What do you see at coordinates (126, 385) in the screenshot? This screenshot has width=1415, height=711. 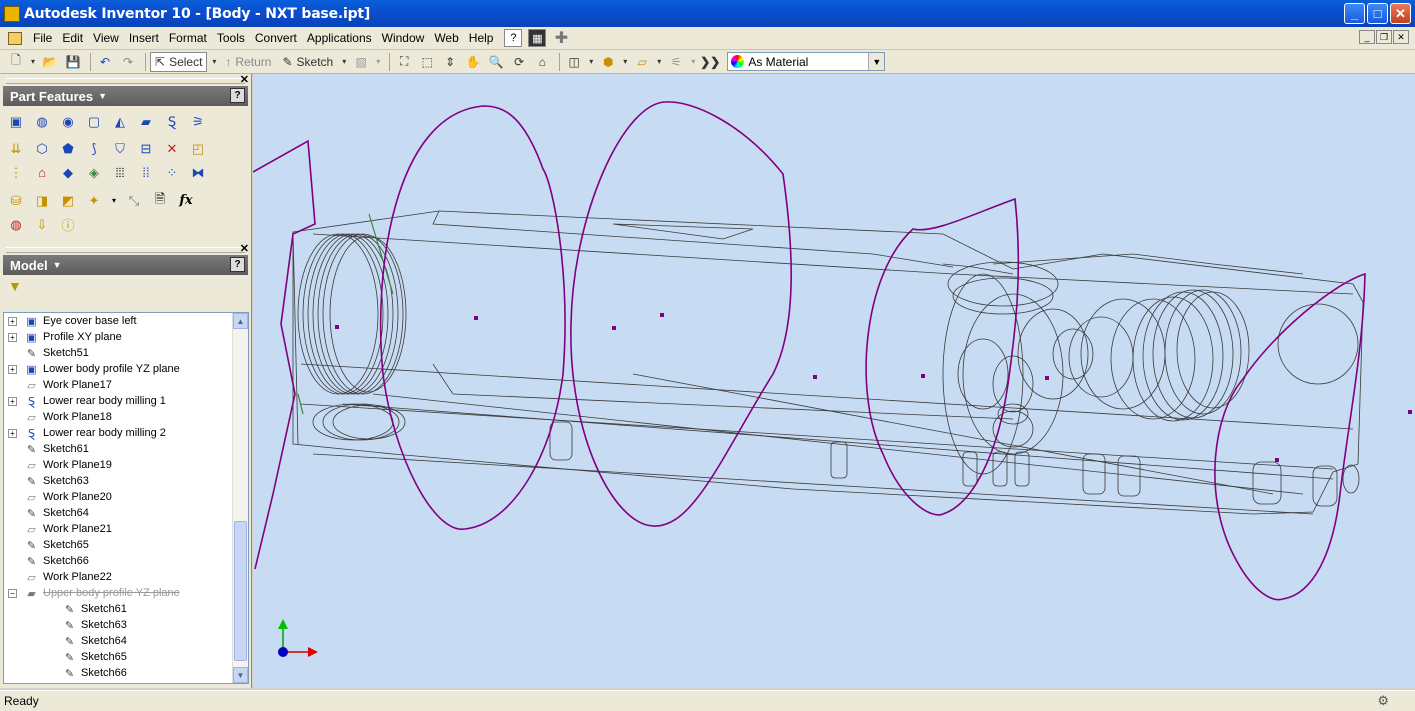 I see `tree-item: ▱ Work Plane17` at bounding box center [126, 385].